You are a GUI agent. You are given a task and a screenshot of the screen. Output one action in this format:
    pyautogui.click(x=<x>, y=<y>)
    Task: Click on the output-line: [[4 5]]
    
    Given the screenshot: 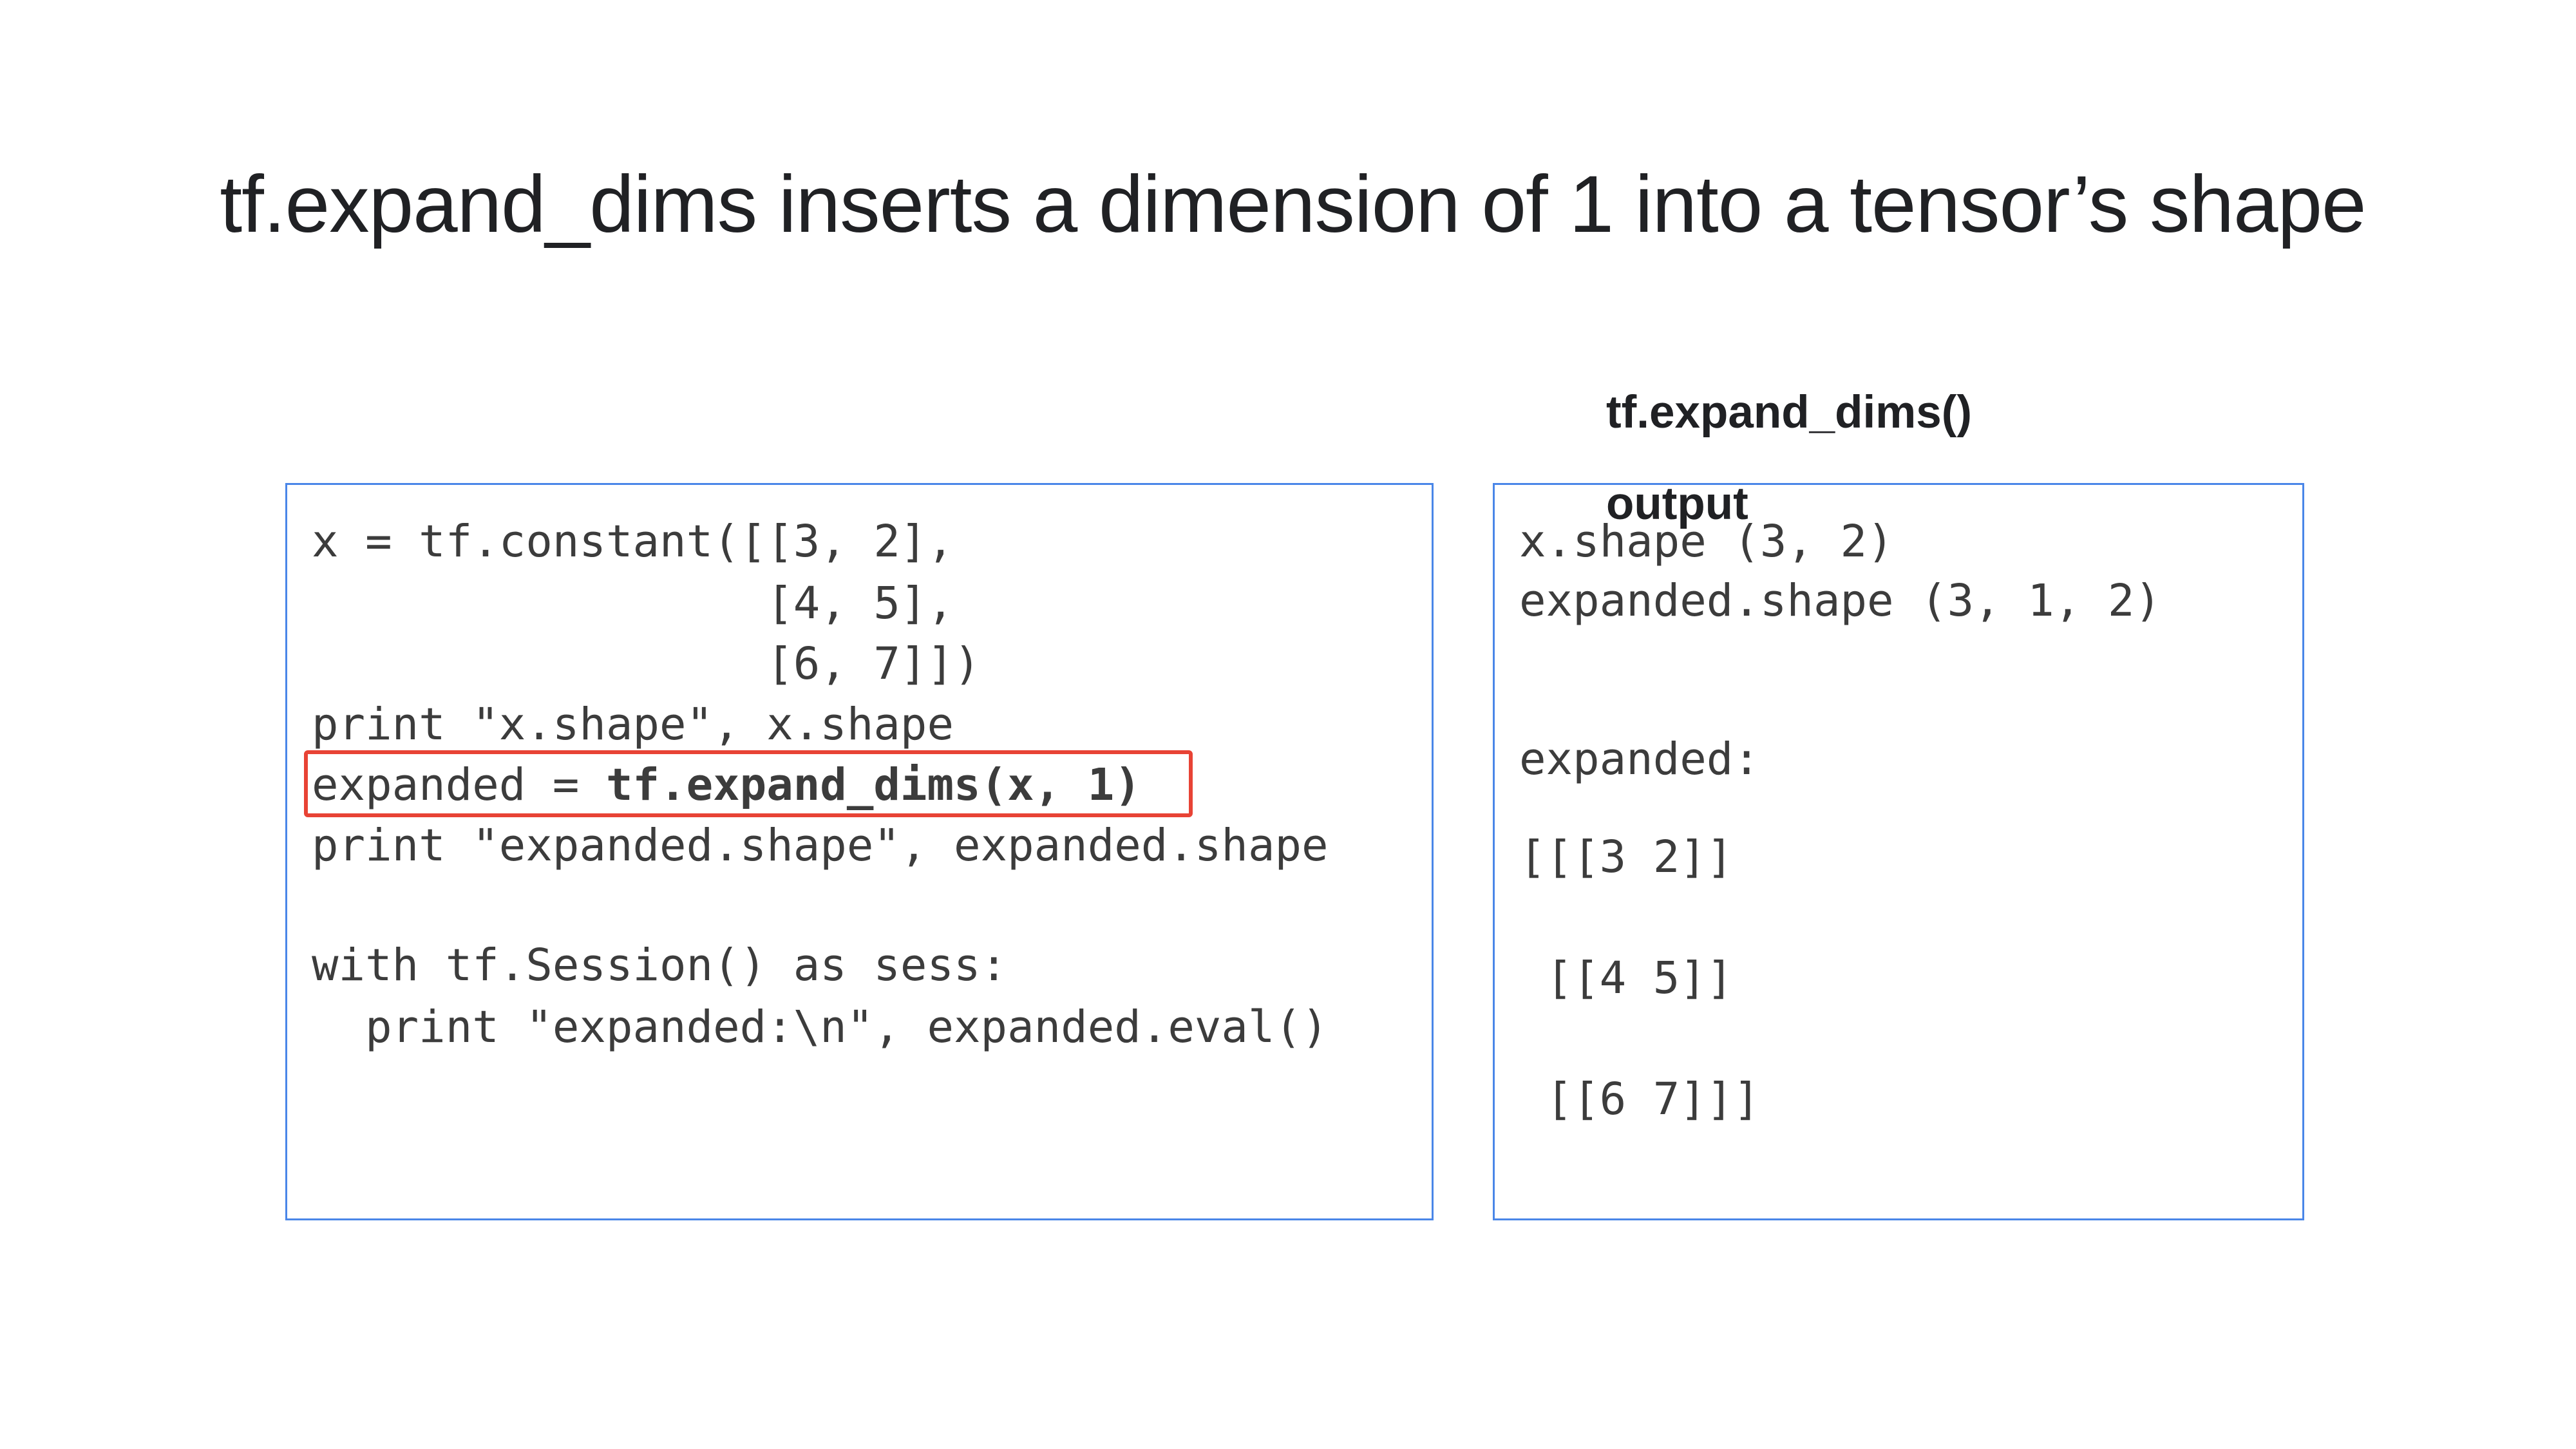 What is the action you would take?
    pyautogui.click(x=1626, y=978)
    